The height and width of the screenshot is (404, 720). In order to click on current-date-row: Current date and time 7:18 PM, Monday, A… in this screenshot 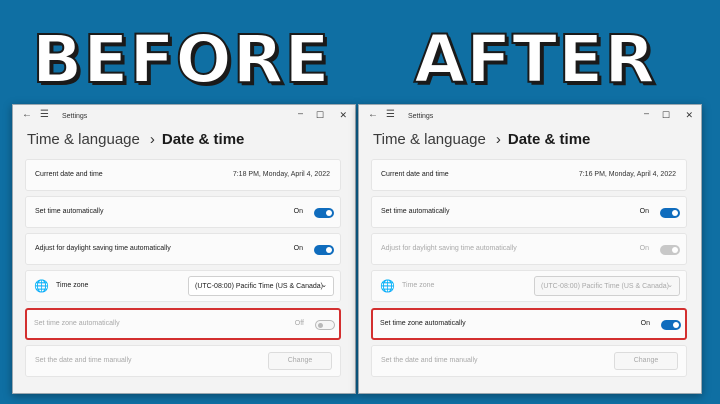, I will do `click(183, 175)`.